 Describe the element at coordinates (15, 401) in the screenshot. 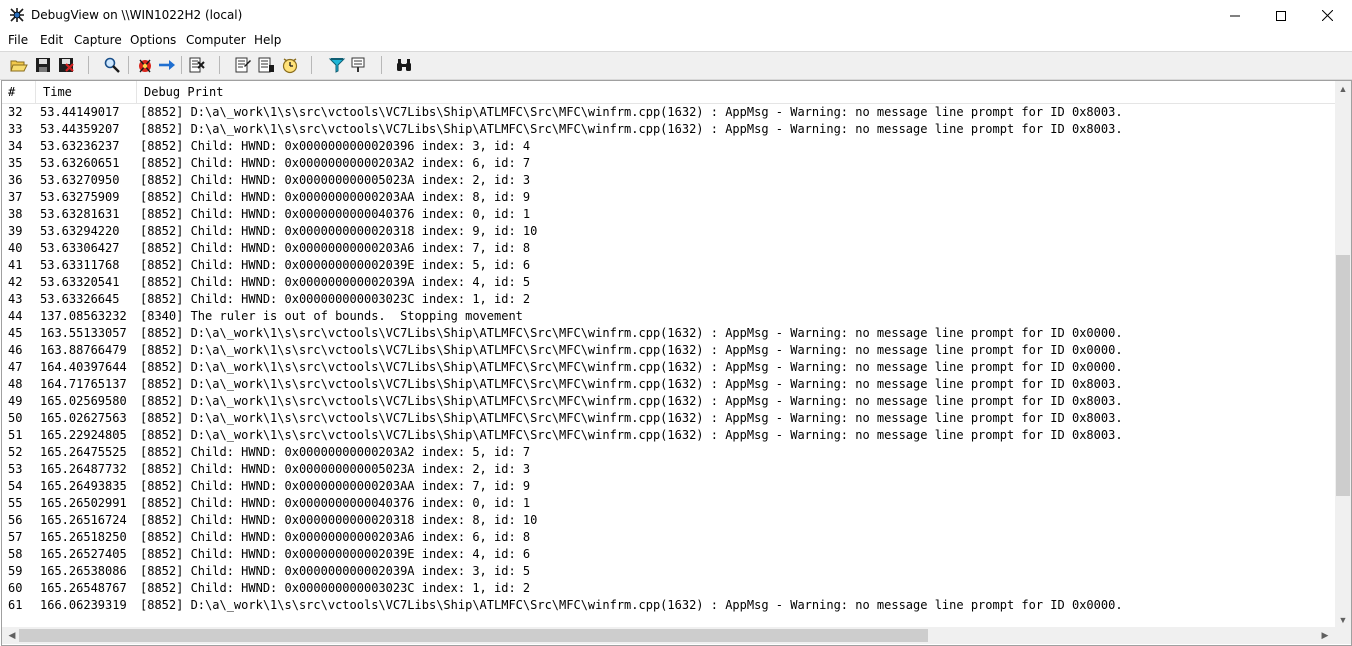

I see `log-row-number: 49` at that location.